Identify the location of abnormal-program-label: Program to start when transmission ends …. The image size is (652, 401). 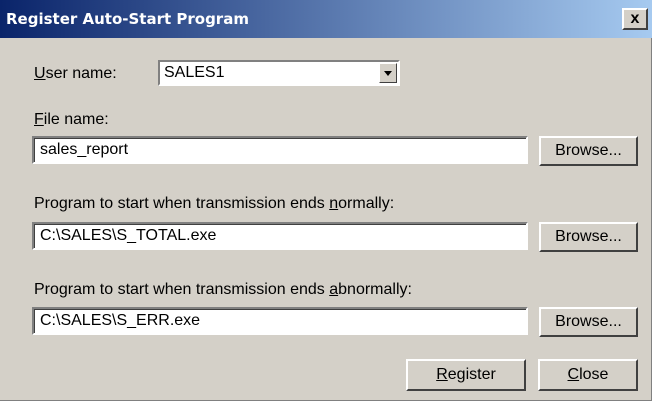
(223, 289).